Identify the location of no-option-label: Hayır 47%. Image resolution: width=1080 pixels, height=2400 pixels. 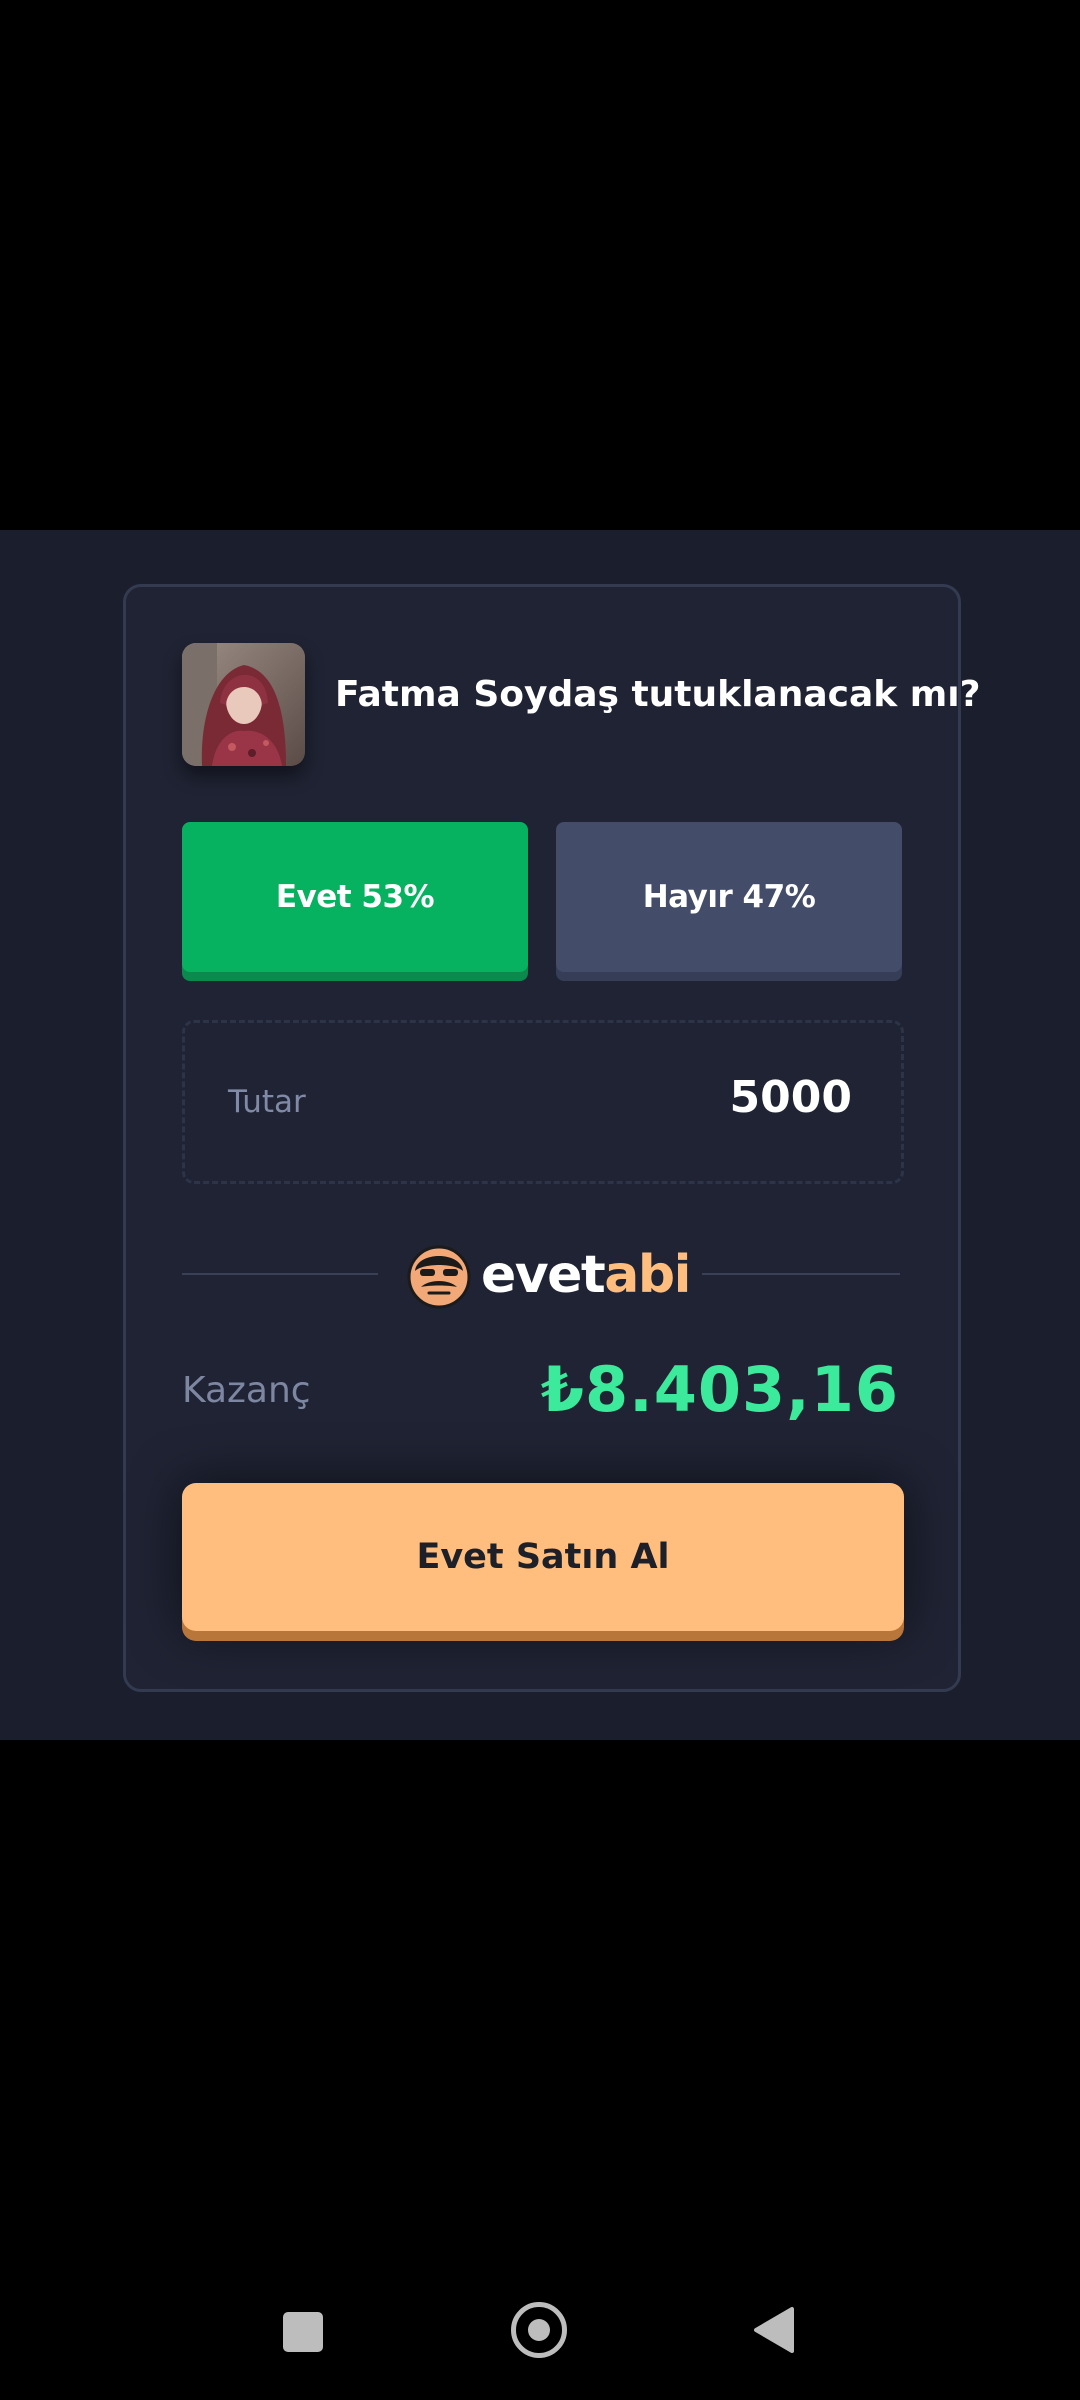
(729, 897).